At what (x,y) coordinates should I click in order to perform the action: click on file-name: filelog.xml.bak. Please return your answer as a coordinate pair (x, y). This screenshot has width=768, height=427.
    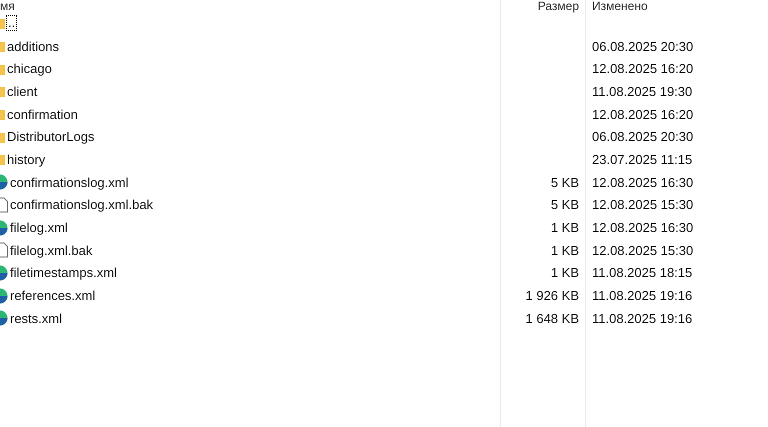
    Looking at the image, I should click on (51, 250).